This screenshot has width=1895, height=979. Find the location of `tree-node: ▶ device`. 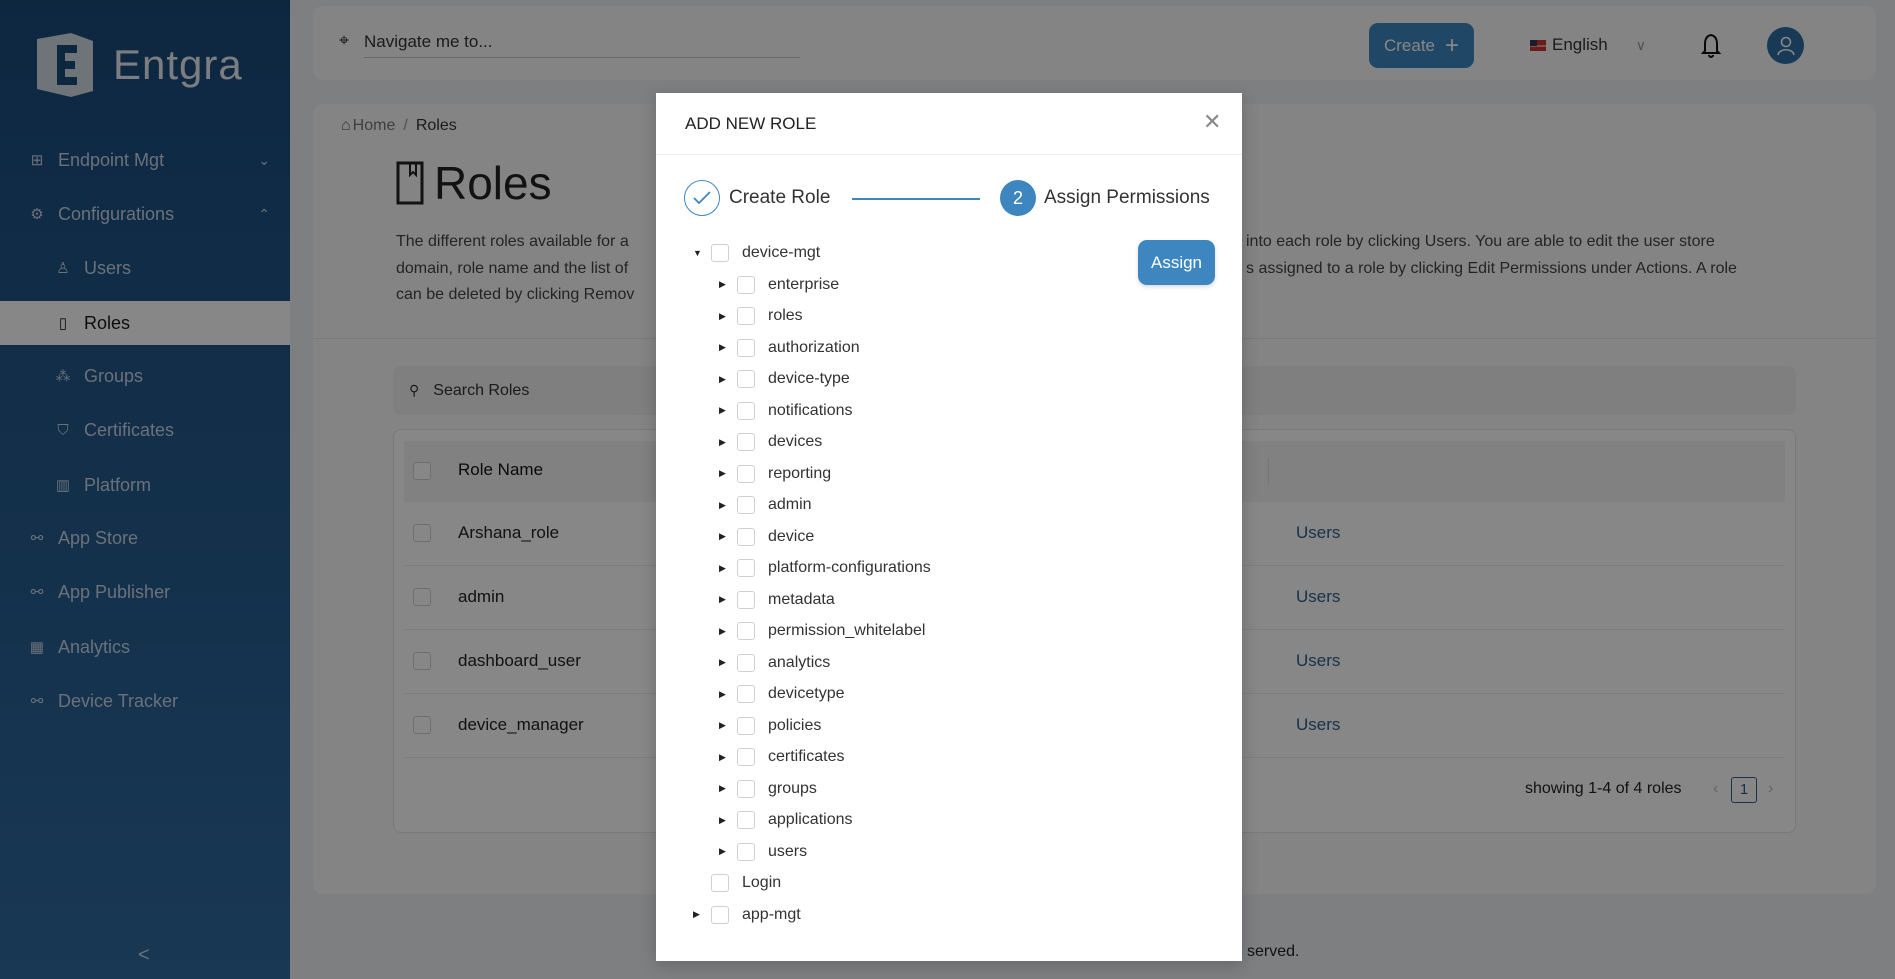

tree-node: ▶ device is located at coordinates (766, 537).